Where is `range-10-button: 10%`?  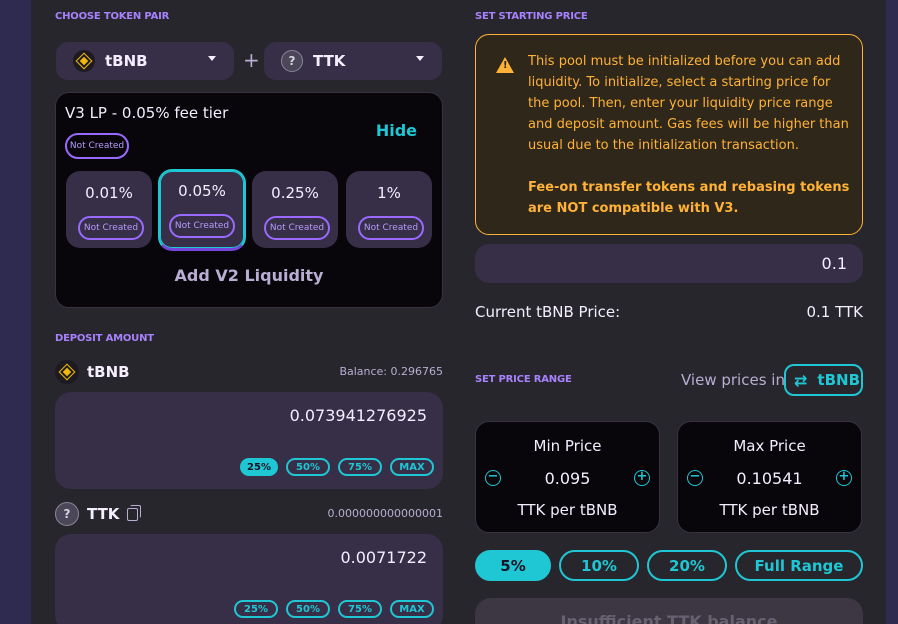
range-10-button: 10% is located at coordinates (599, 565).